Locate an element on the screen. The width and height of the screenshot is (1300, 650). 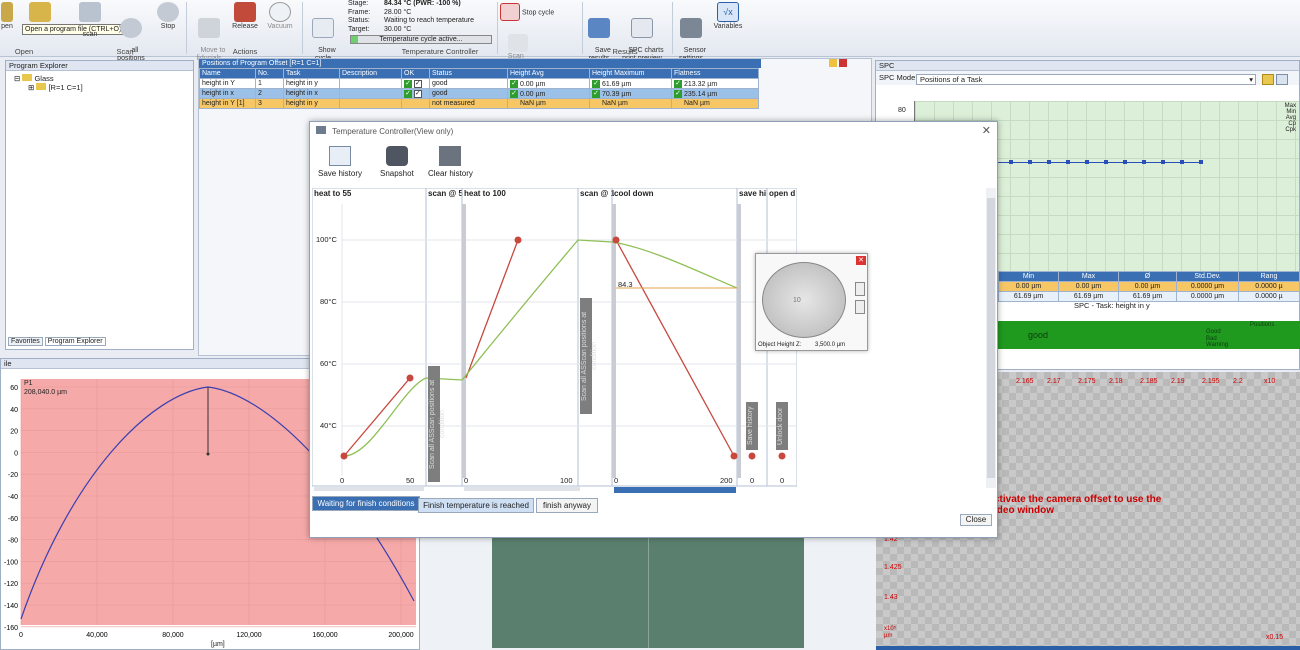
tab-program-explorer: Program Explorer is located at coordinates (75, 341).